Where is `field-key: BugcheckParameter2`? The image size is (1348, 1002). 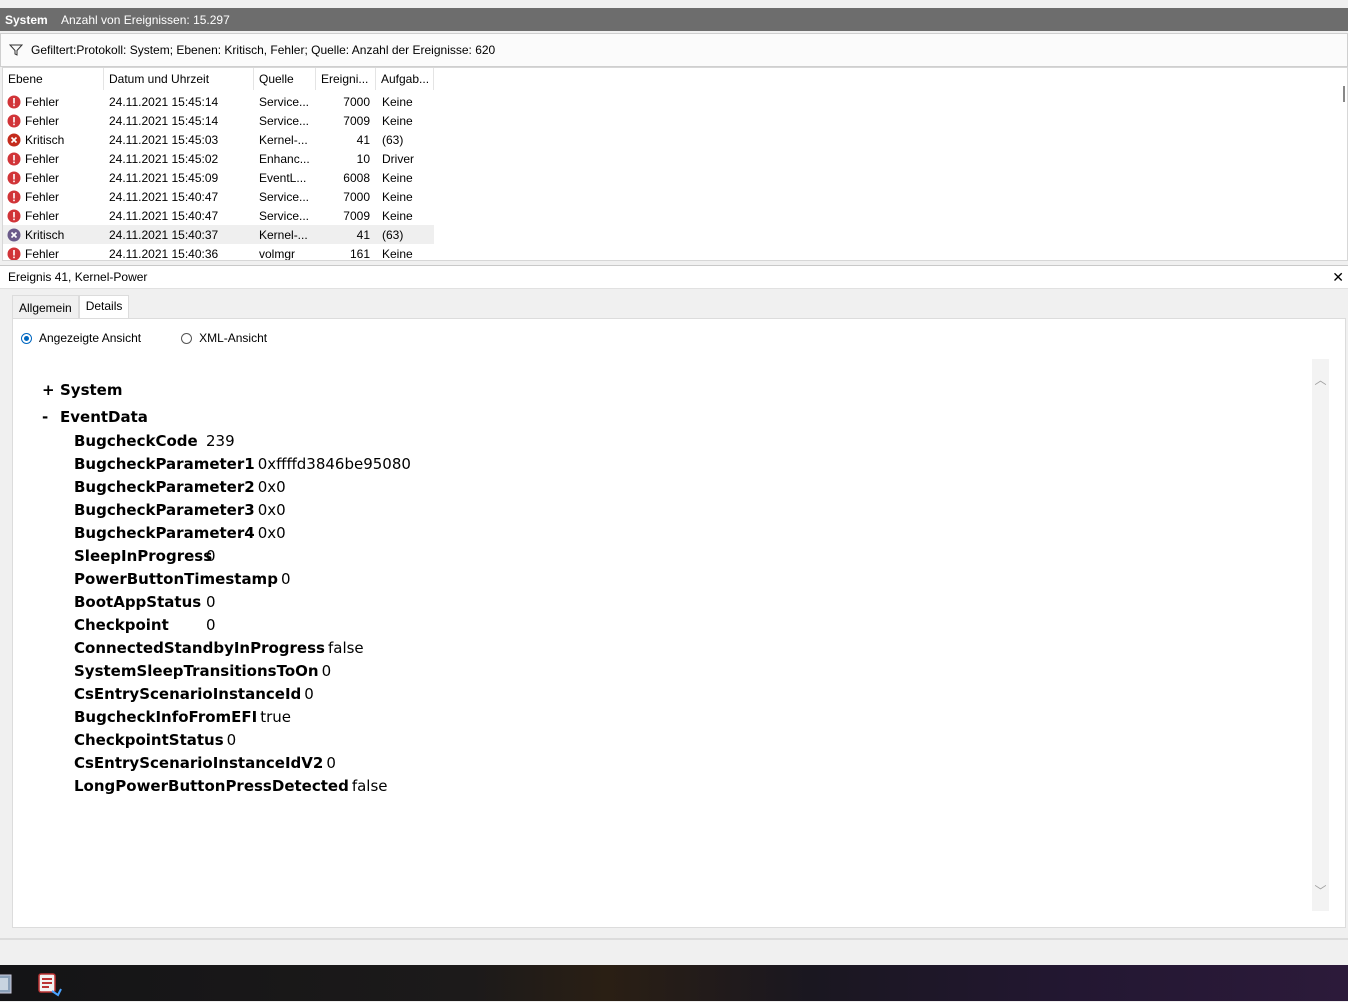 field-key: BugcheckParameter2 is located at coordinates (164, 487).